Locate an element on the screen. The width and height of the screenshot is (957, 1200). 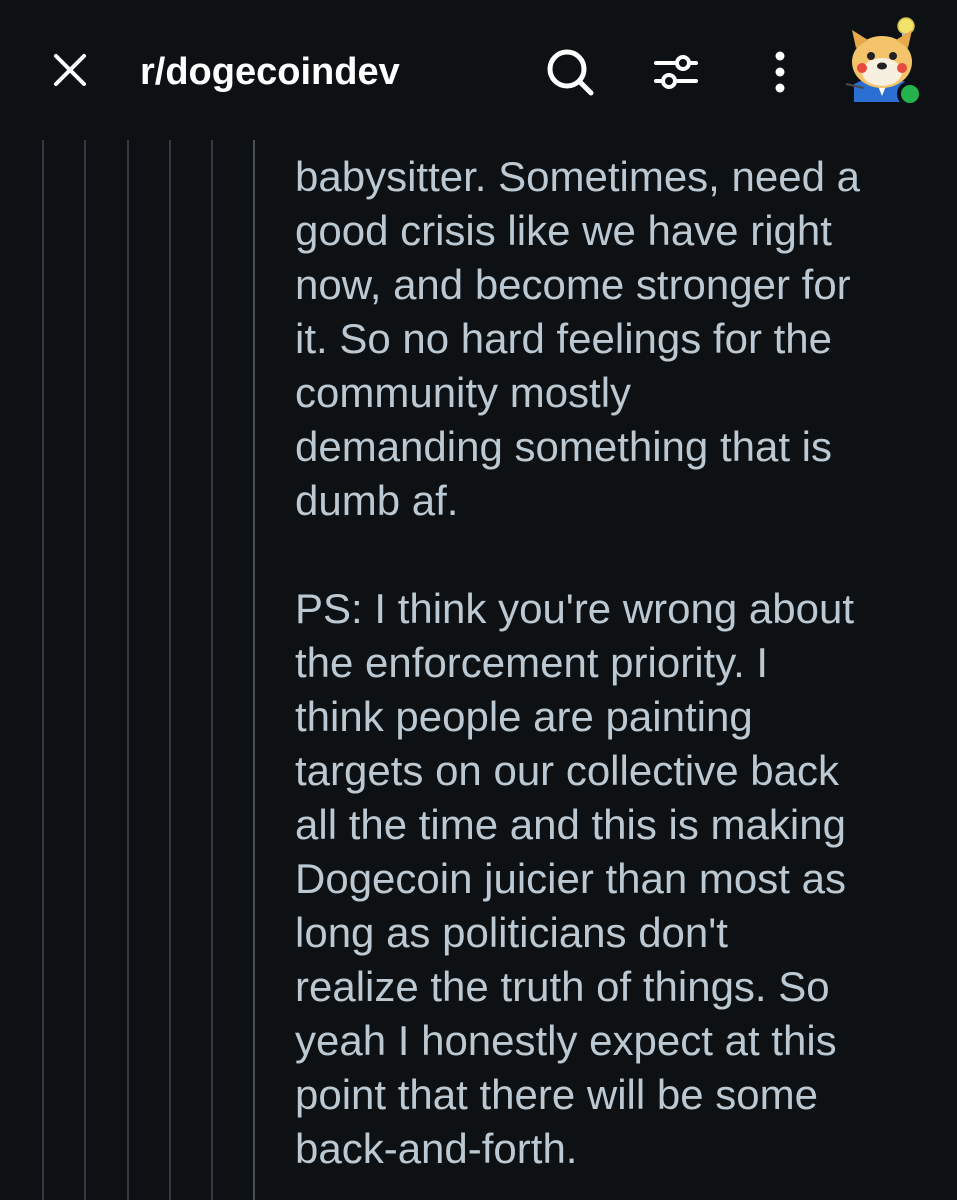
subreddit-title: r/dogecoindev is located at coordinates (270, 72).